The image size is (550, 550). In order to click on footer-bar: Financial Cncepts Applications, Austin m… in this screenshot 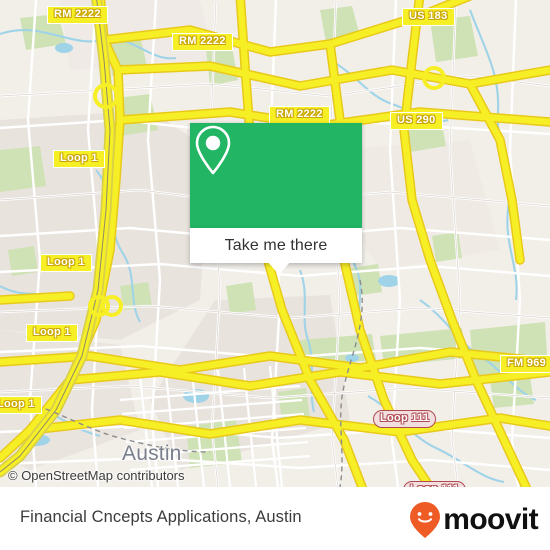, I will do `click(275, 518)`.